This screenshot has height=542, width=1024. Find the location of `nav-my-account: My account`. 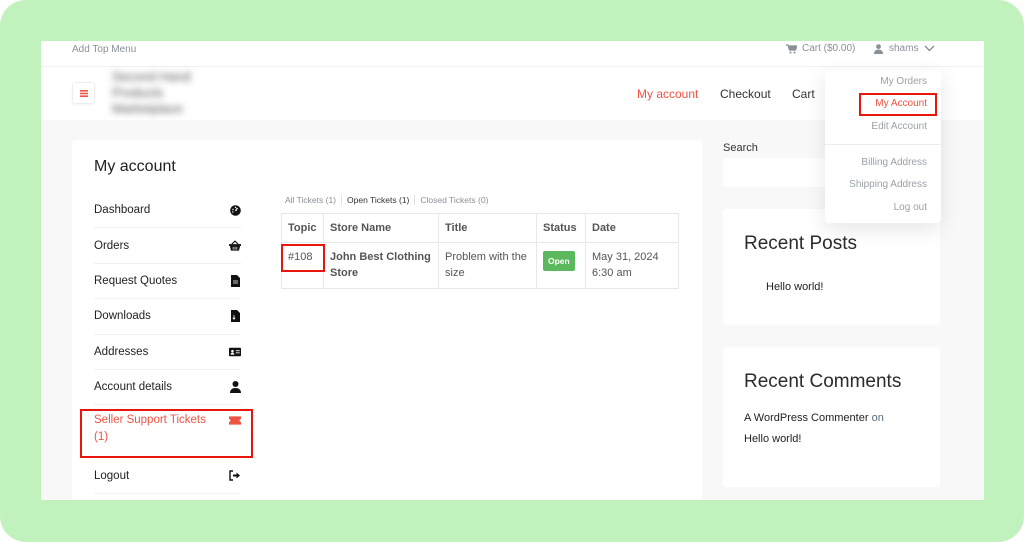

nav-my-account: My account is located at coordinates (667, 94).